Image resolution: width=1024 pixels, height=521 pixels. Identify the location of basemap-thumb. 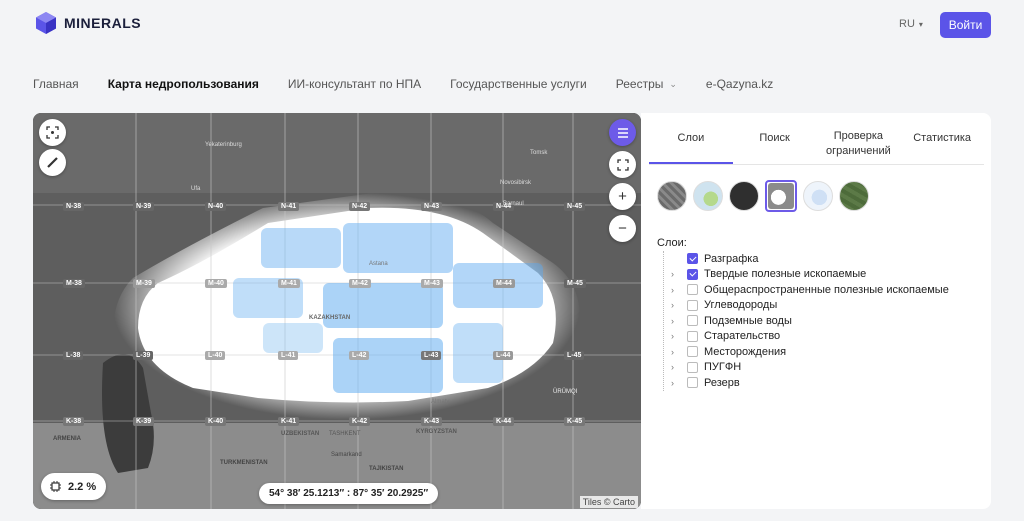
(781, 196).